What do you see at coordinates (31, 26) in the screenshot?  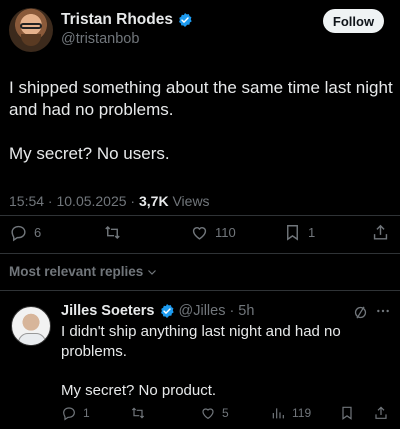 I see `avatar-glasses` at bounding box center [31, 26].